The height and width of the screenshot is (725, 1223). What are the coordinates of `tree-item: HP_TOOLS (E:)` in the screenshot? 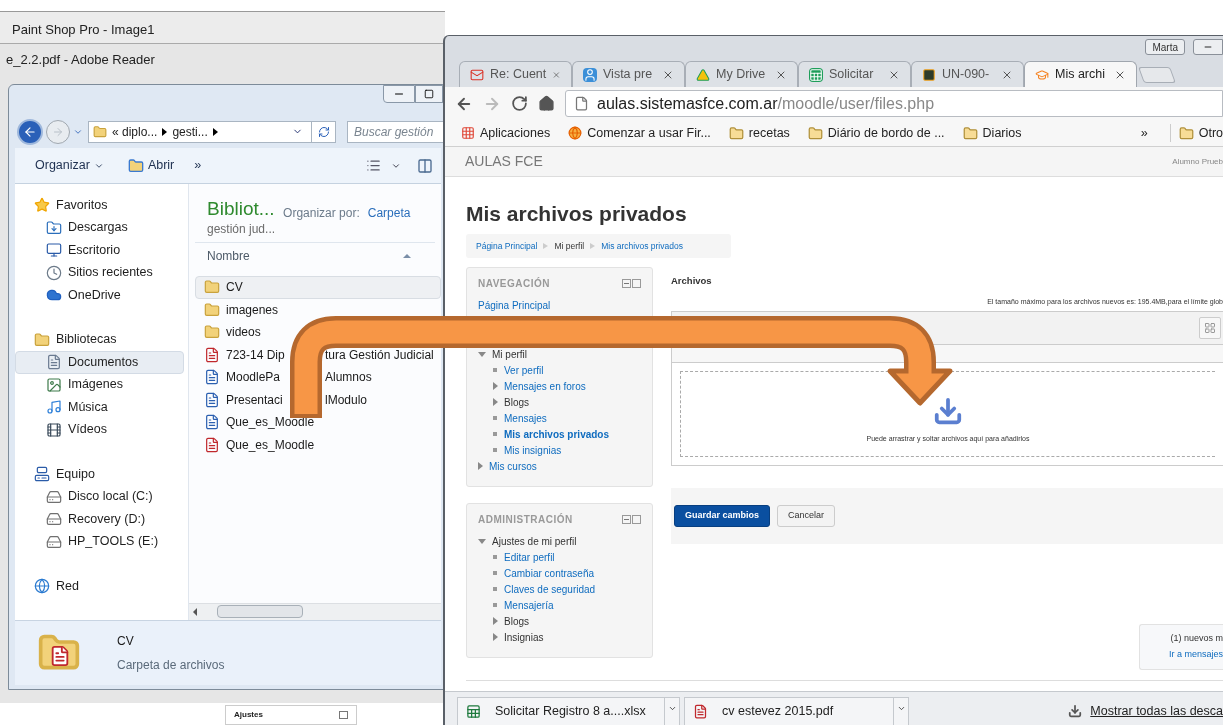 It's located at (99, 542).